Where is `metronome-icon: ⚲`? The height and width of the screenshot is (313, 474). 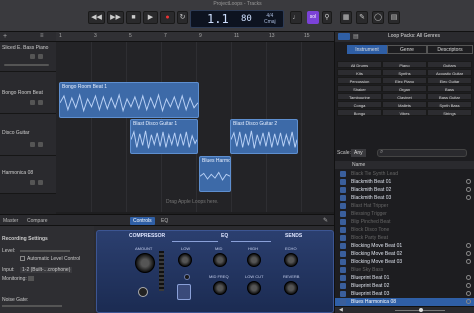
metronome-icon: ⚲ is located at coordinates (327, 17).